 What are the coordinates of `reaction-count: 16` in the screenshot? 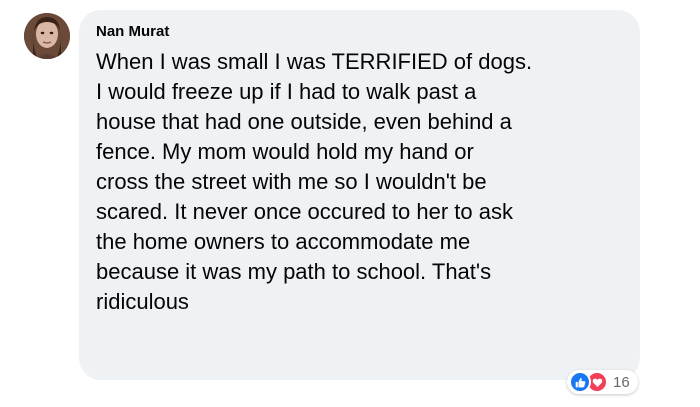 It's located at (621, 382).